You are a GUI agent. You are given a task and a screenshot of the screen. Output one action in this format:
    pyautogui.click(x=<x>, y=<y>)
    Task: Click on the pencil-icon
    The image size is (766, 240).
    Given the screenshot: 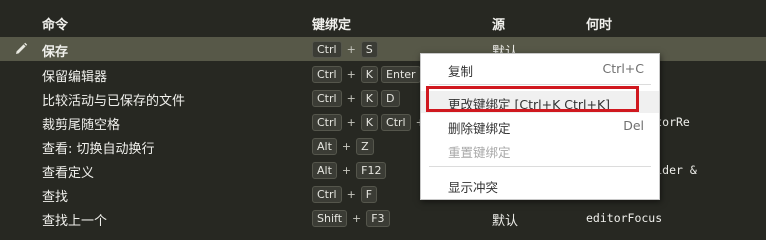 What is the action you would take?
    pyautogui.click(x=21, y=49)
    